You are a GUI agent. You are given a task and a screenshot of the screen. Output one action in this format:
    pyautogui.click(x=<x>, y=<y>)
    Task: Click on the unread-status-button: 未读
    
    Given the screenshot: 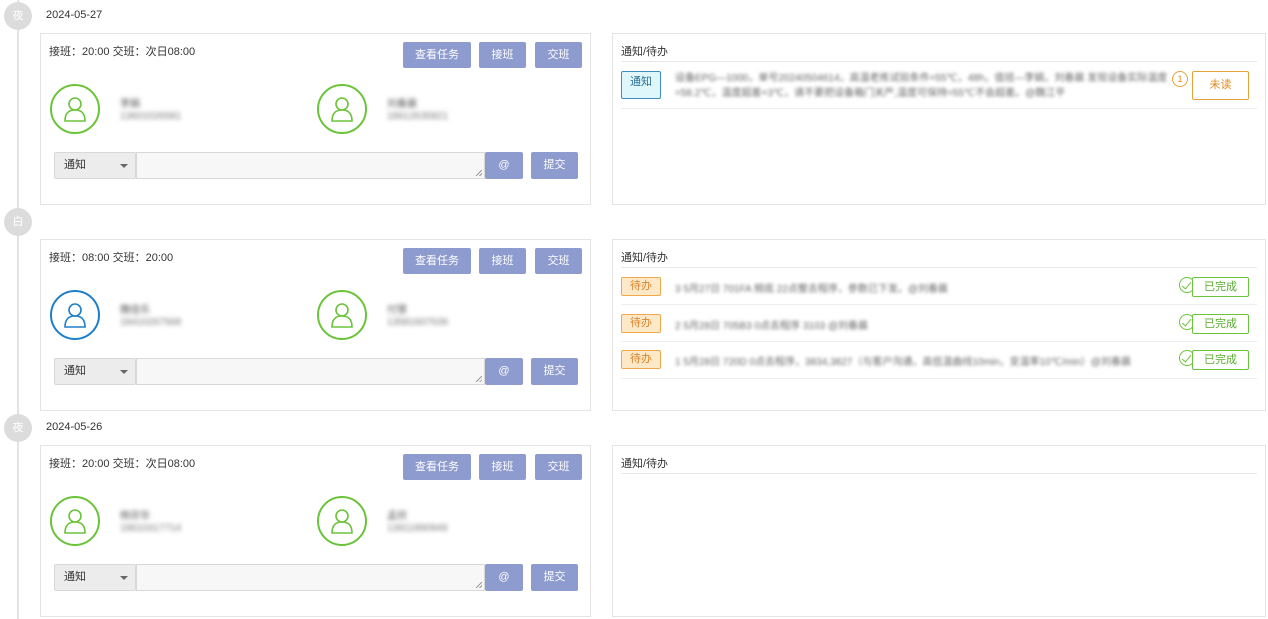 What is the action you would take?
    pyautogui.click(x=1220, y=85)
    